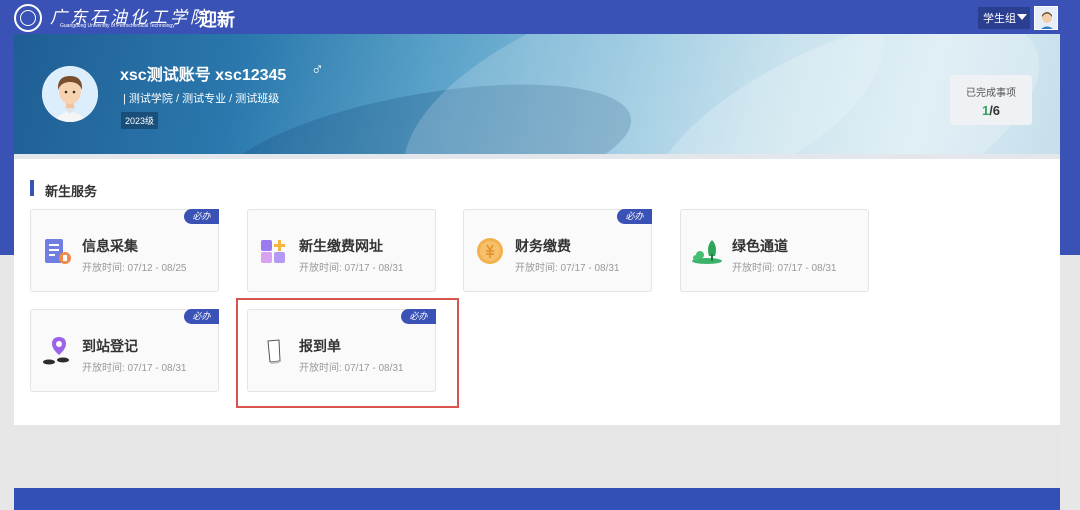 This screenshot has width=1080, height=510. What do you see at coordinates (71, 191) in the screenshot?
I see `section-title: 新生服务` at bounding box center [71, 191].